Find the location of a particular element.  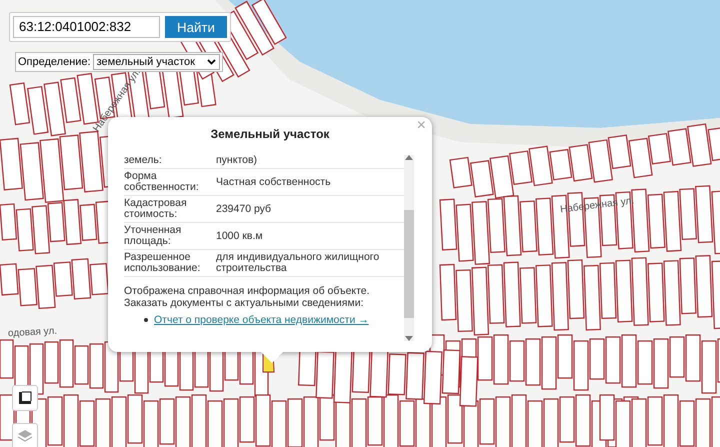

info-text: Отображена справочная информация об объекте. Заказать документы с актуальными сведениями: is located at coordinates (247, 297).